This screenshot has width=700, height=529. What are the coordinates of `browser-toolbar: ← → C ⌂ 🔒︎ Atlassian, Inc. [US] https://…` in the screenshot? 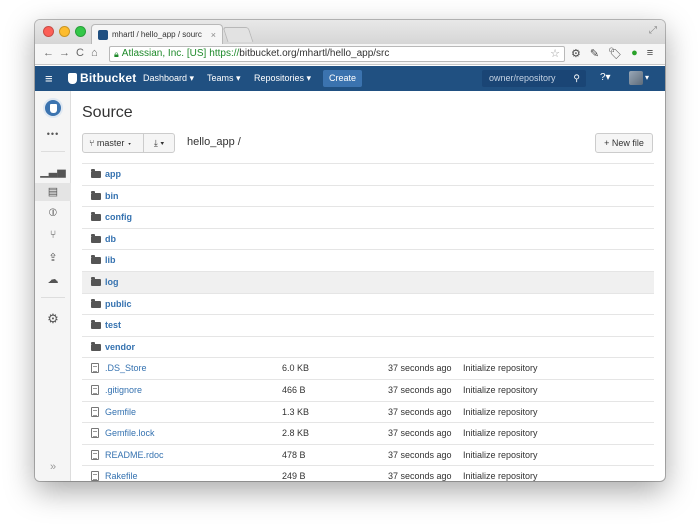 It's located at (350, 54).